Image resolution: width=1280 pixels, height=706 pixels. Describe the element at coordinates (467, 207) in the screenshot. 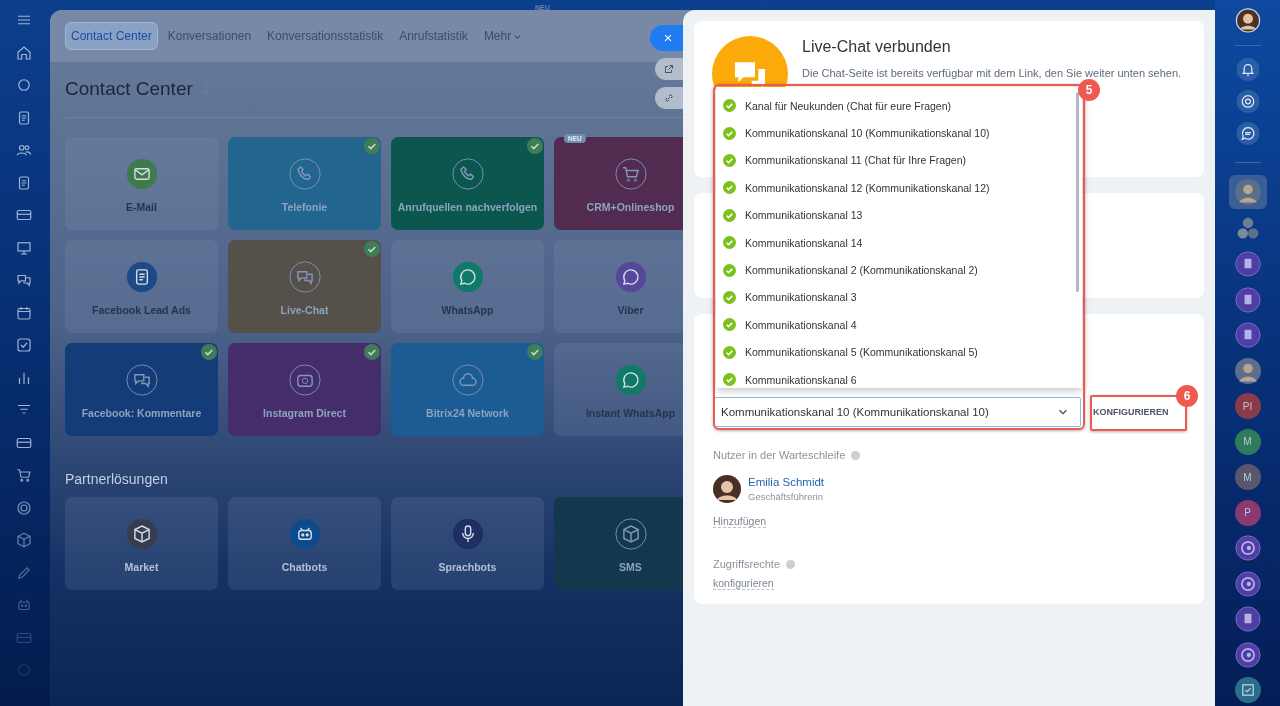

I see `tile-label: Anrufquellen nachverfolgen` at that location.